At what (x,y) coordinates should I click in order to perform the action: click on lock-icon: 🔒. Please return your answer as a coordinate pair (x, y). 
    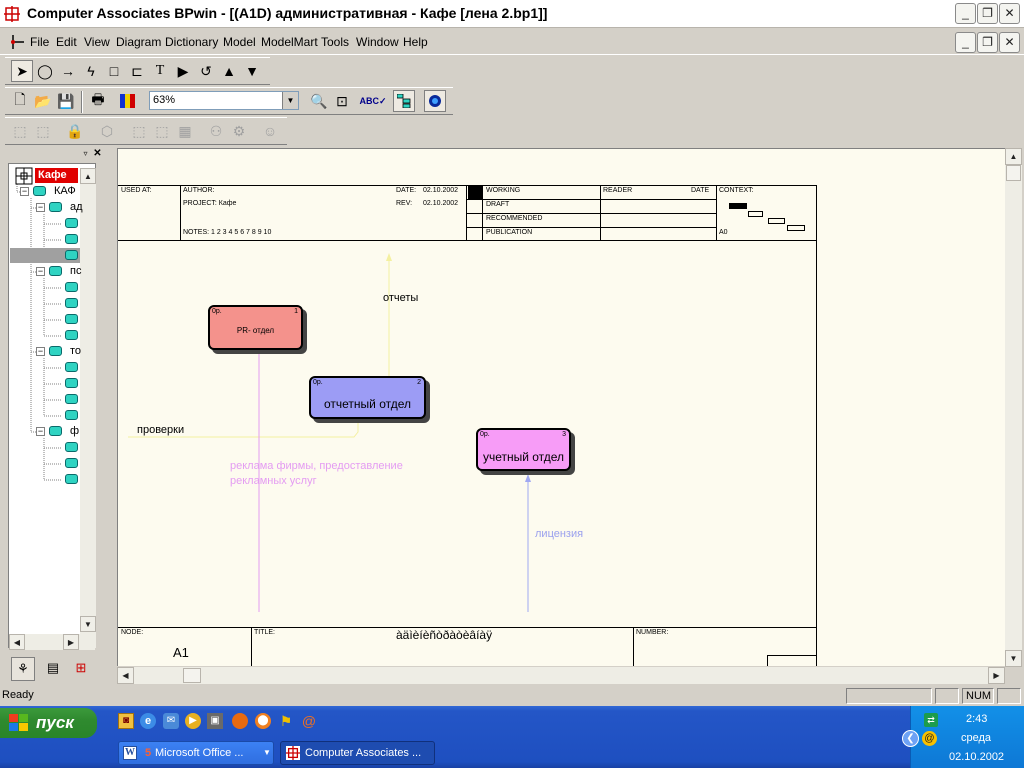
    Looking at the image, I should click on (75, 131).